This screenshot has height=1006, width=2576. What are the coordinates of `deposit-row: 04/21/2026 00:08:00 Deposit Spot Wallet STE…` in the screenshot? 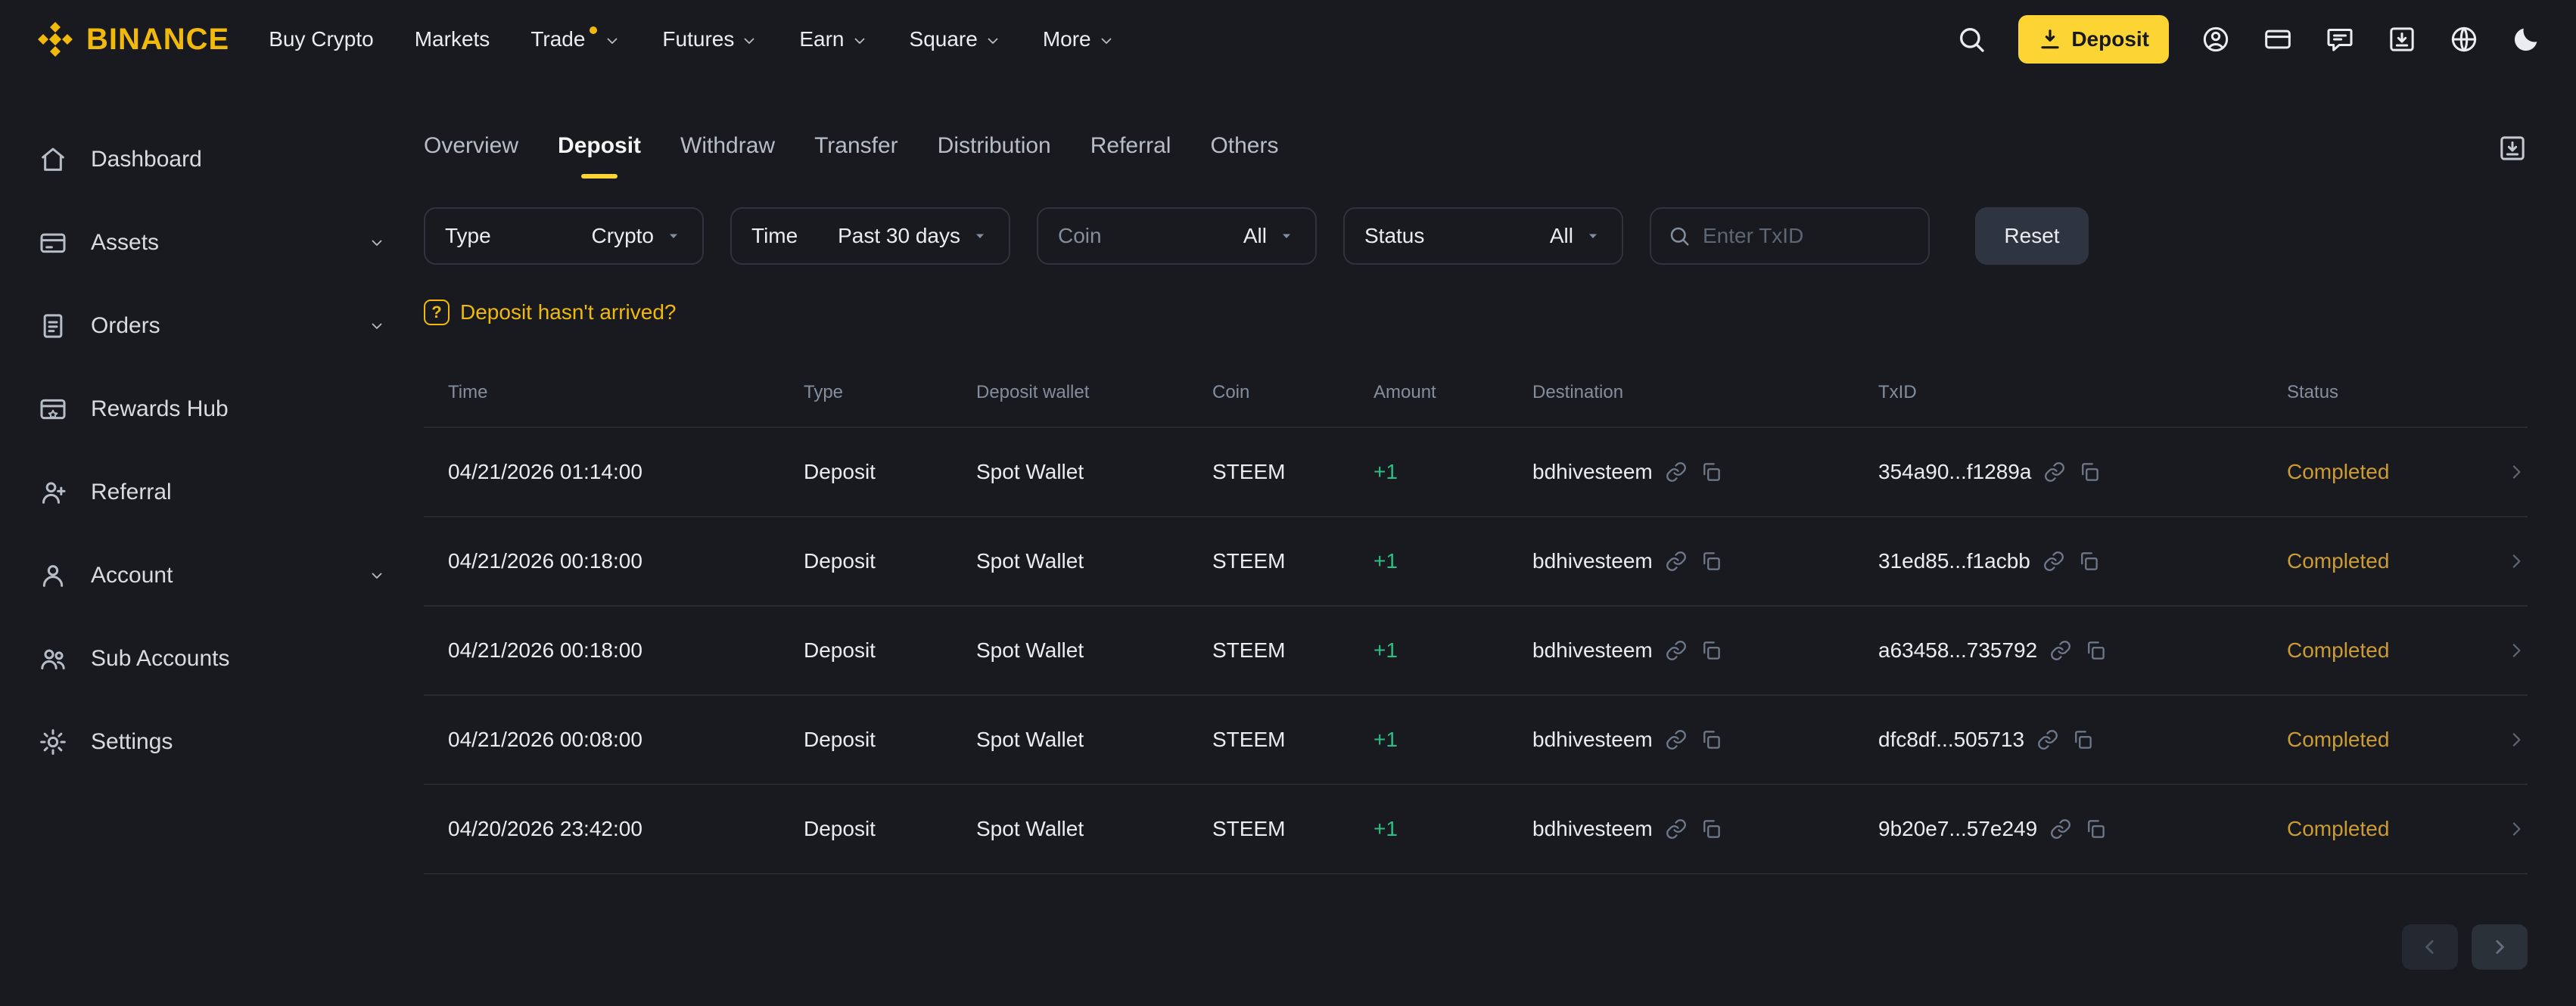 It's located at (1476, 740).